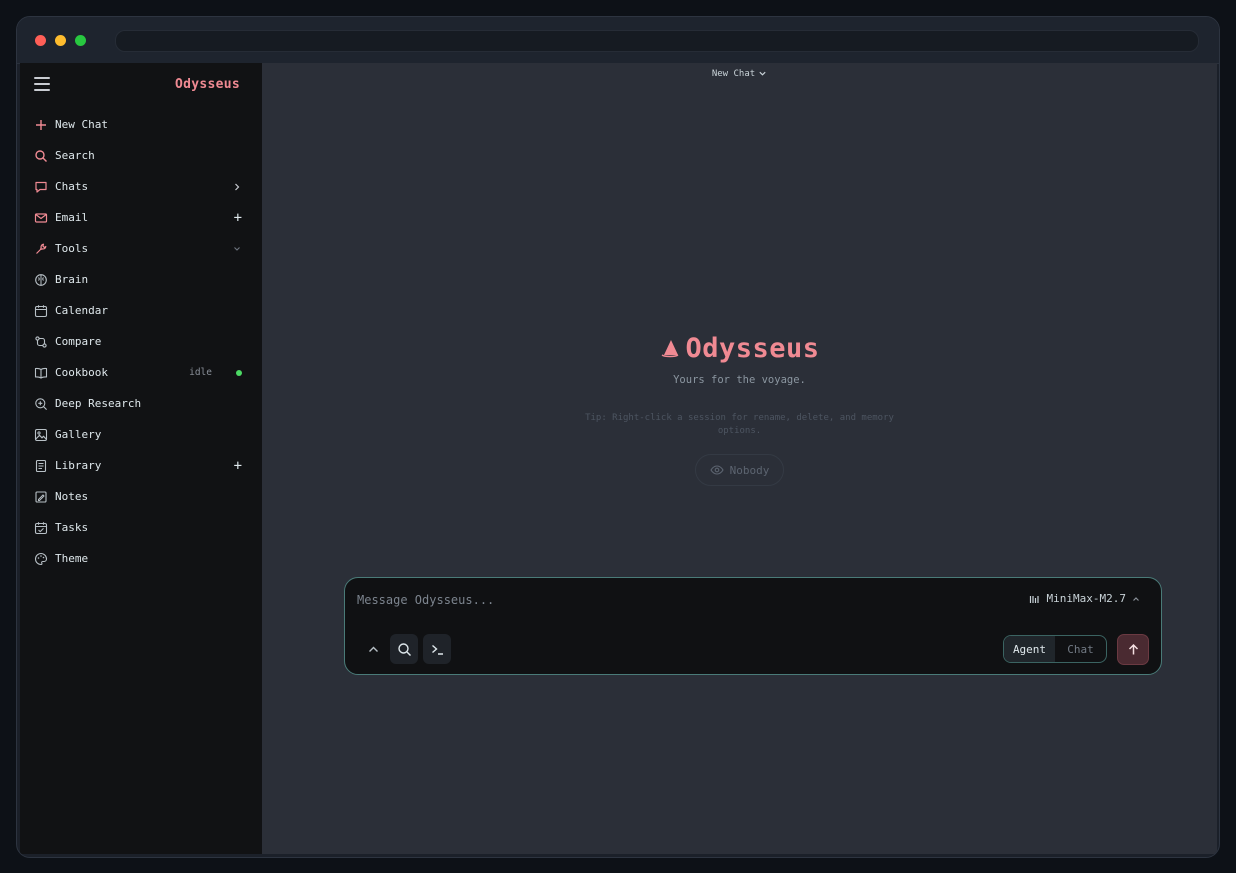 This screenshot has height=873, width=1236. What do you see at coordinates (72, 248) in the screenshot?
I see `sidebar-item-label: Tools` at bounding box center [72, 248].